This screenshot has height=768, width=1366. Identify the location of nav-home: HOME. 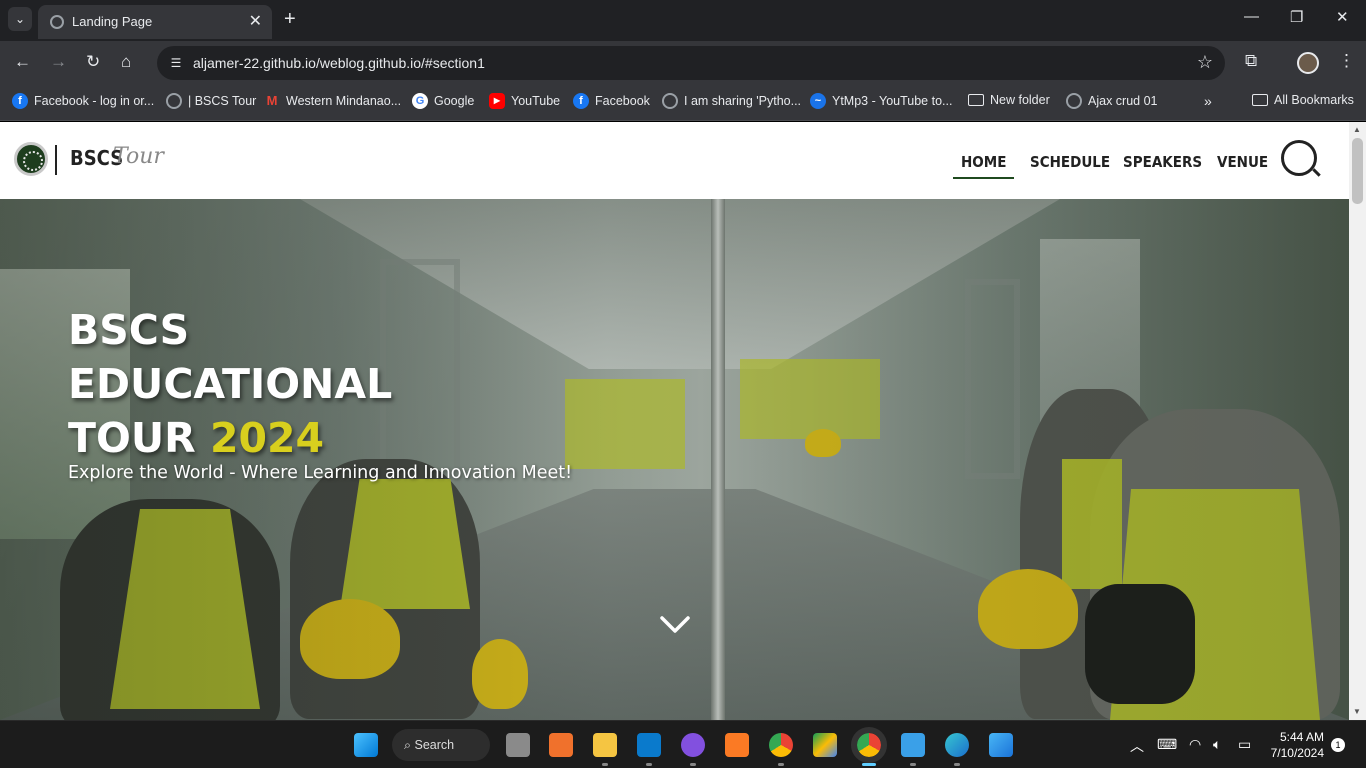
(983, 166).